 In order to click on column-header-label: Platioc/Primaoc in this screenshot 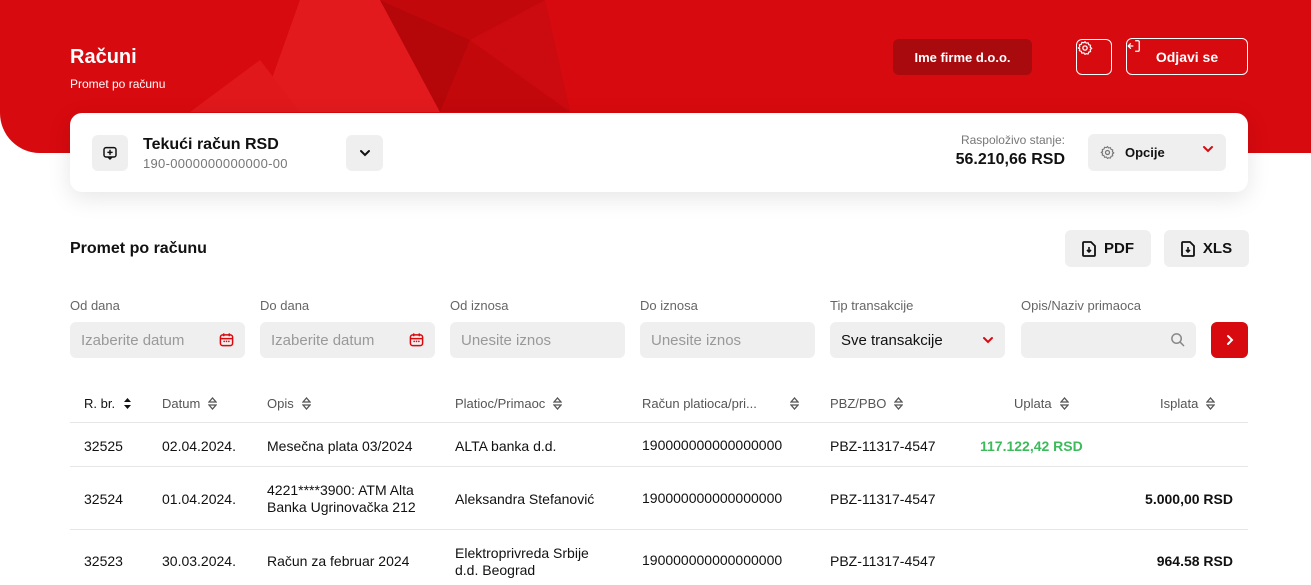, I will do `click(500, 403)`.